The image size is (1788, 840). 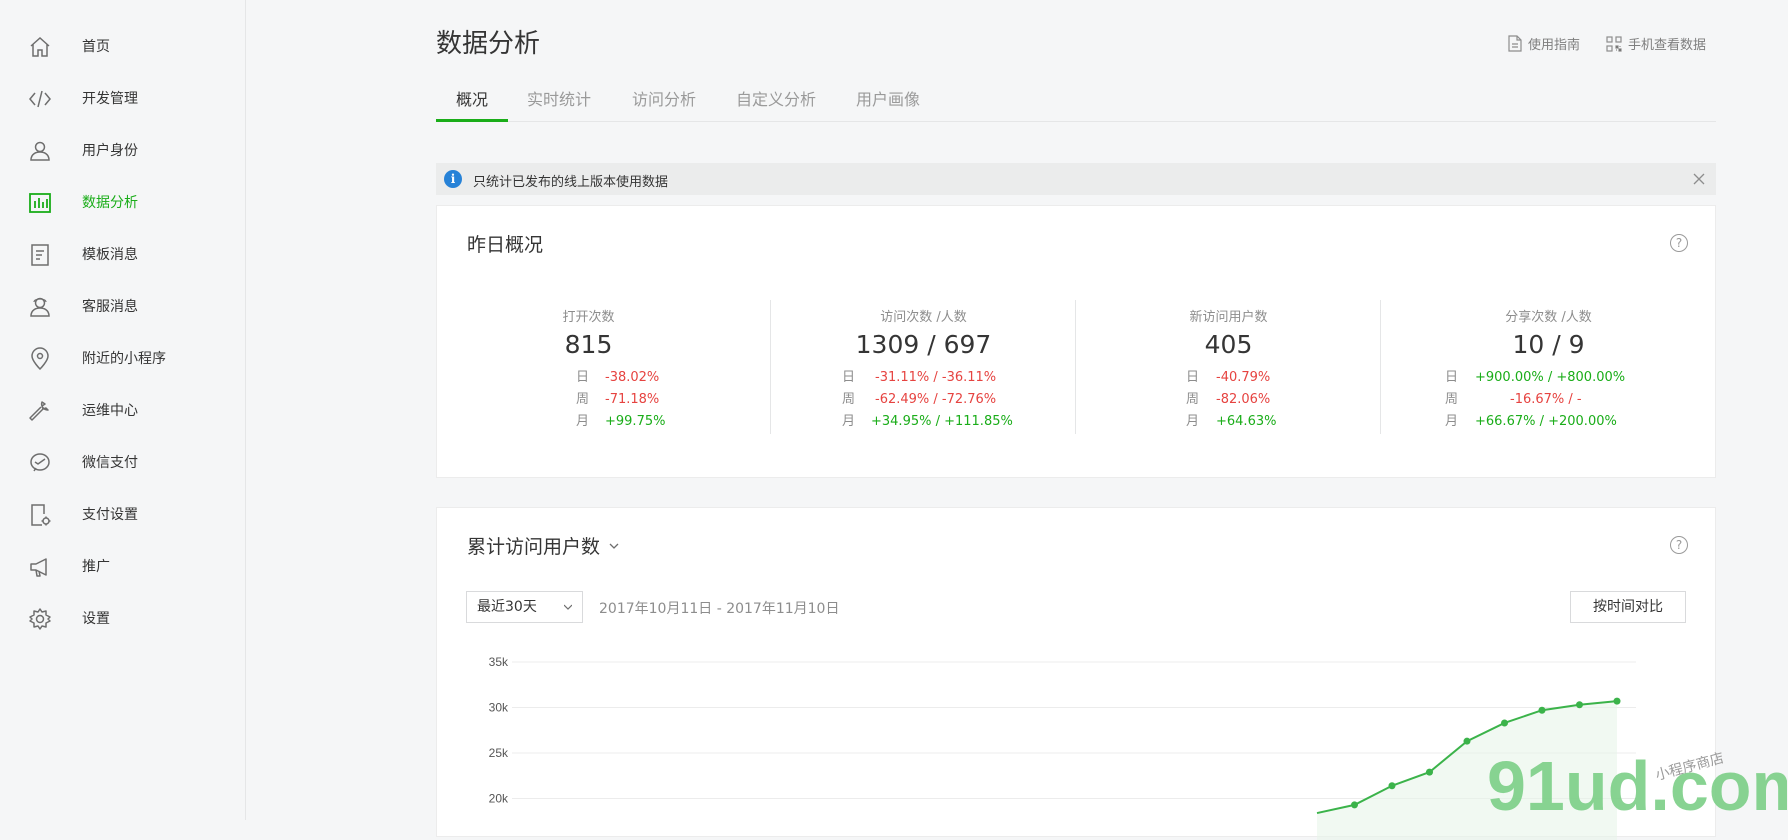 What do you see at coordinates (635, 421) in the screenshot?
I see `metric-row-value: +99.75%` at bounding box center [635, 421].